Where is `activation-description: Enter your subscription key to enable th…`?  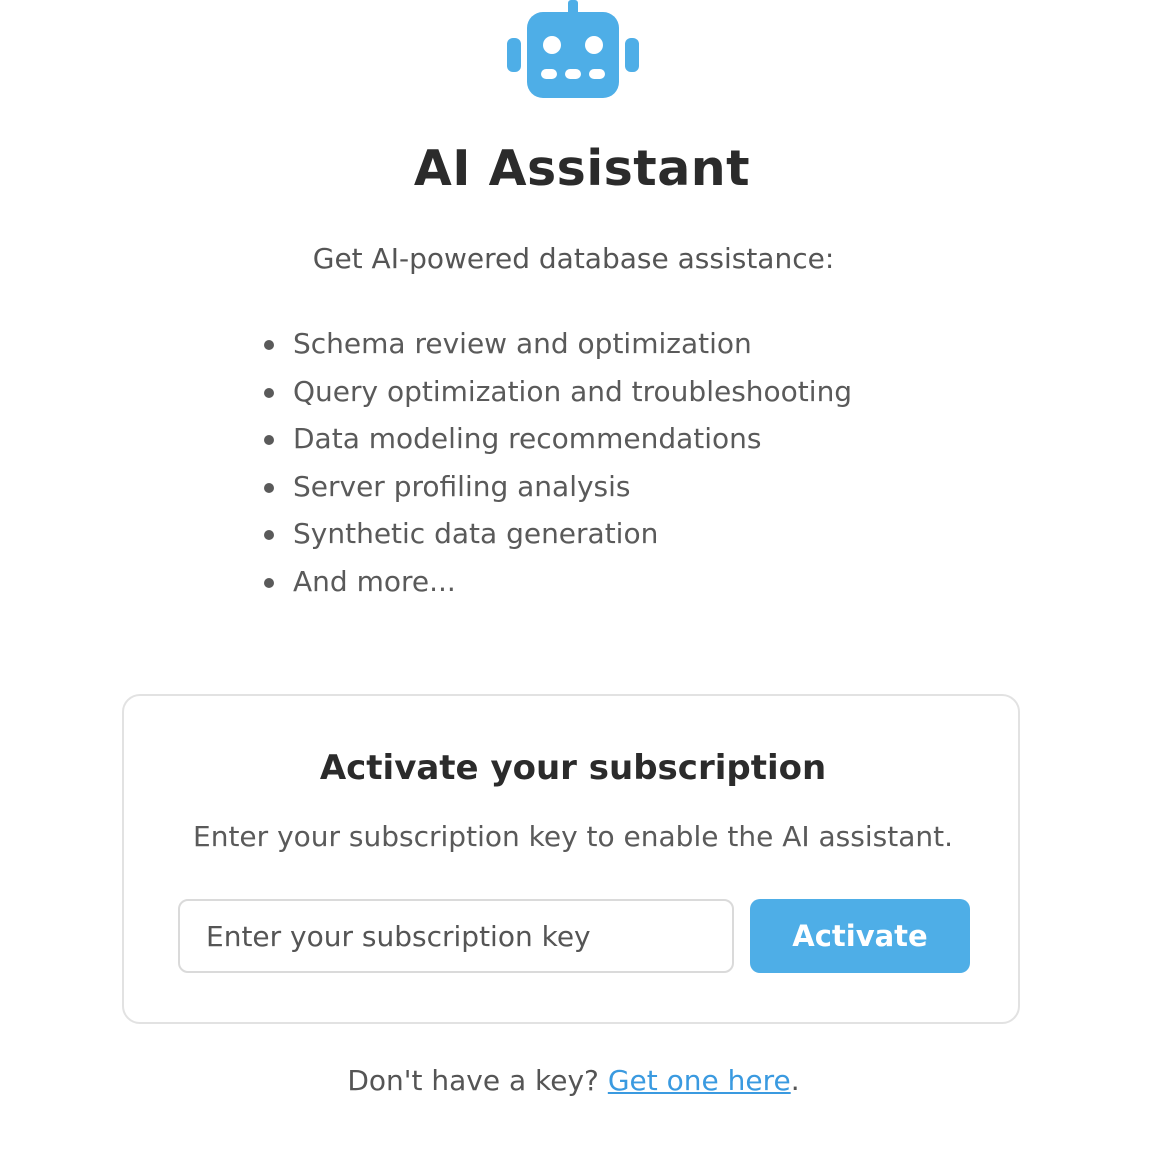
activation-description: Enter your subscription key to enable th… is located at coordinates (573, 836).